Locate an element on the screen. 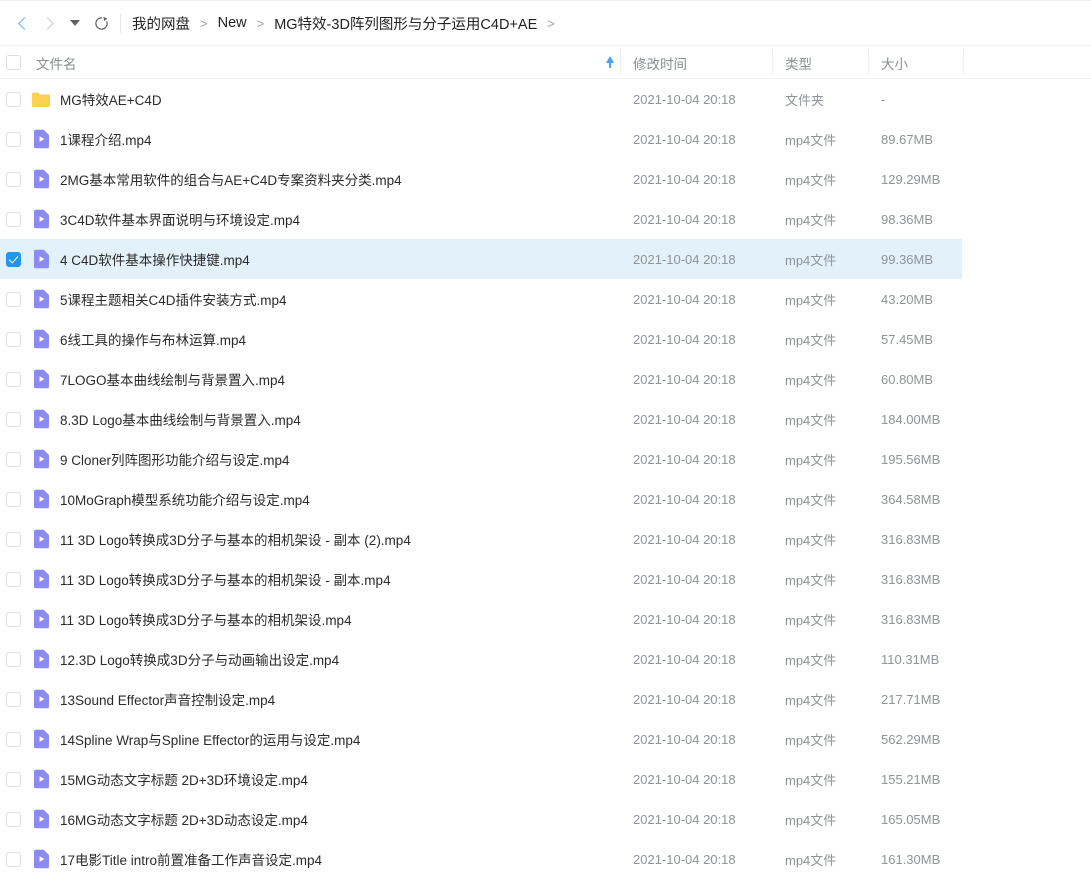 This screenshot has height=883, width=1091. file-name: 10MoGraph模型系统功能介绍与设定.mp4 is located at coordinates (185, 499).